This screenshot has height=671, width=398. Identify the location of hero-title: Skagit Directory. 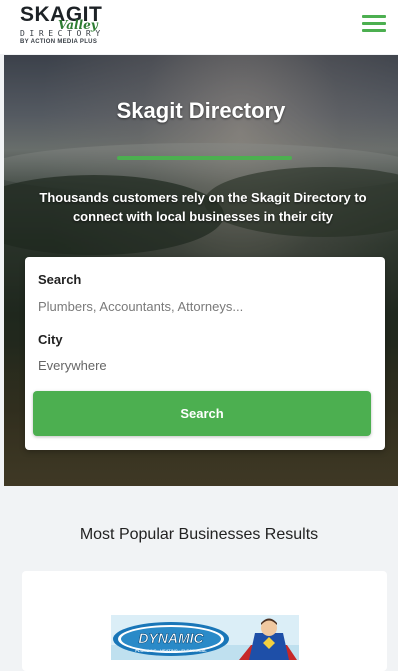
(201, 110).